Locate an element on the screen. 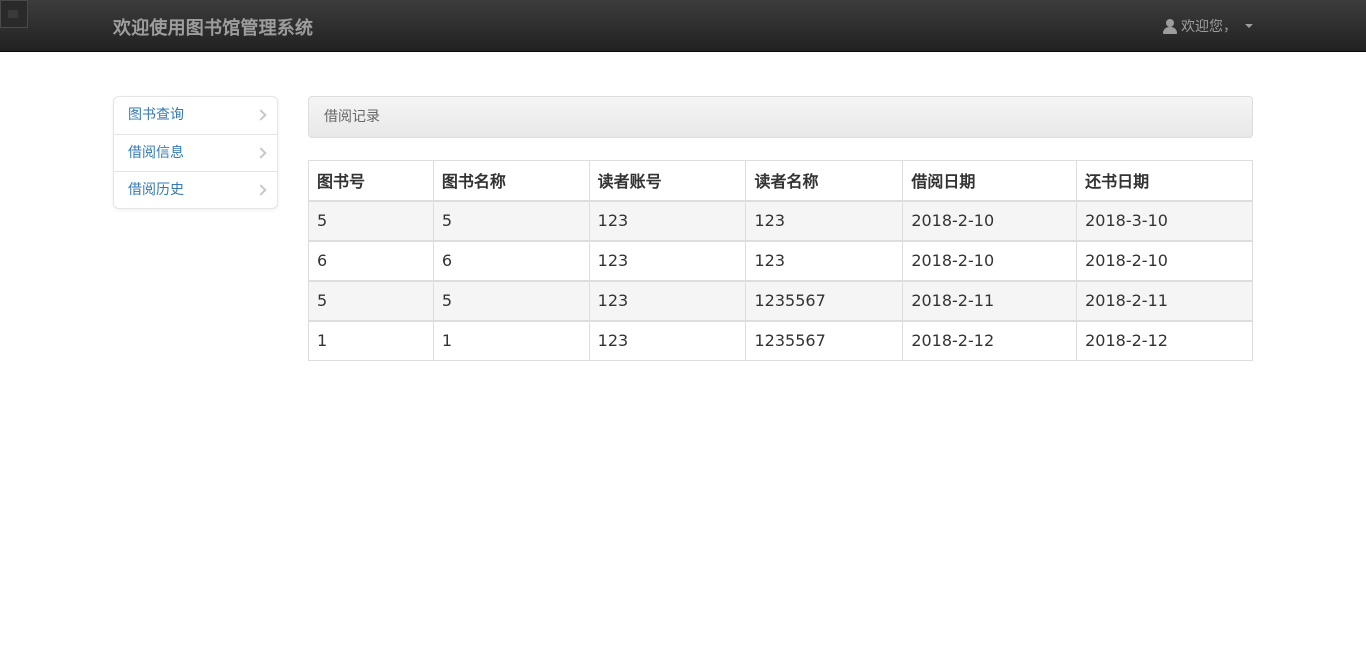  table-header-row: 图书号 图书名称 读者账号 读者名称 借阅日期 还书日期 is located at coordinates (780, 181).